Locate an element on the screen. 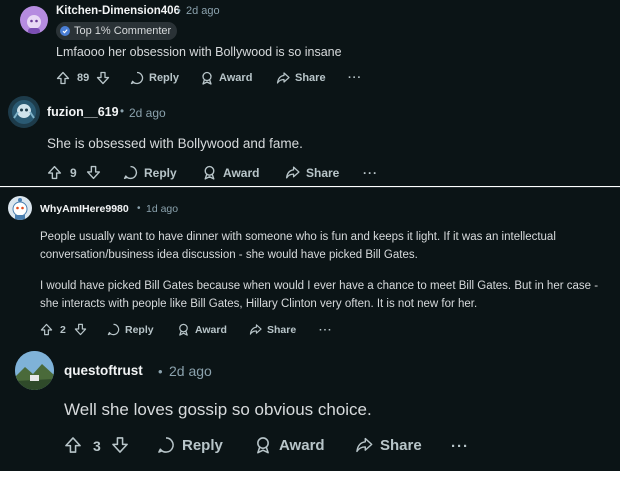  flair-label: Top 1% Commenter is located at coordinates (123, 31).